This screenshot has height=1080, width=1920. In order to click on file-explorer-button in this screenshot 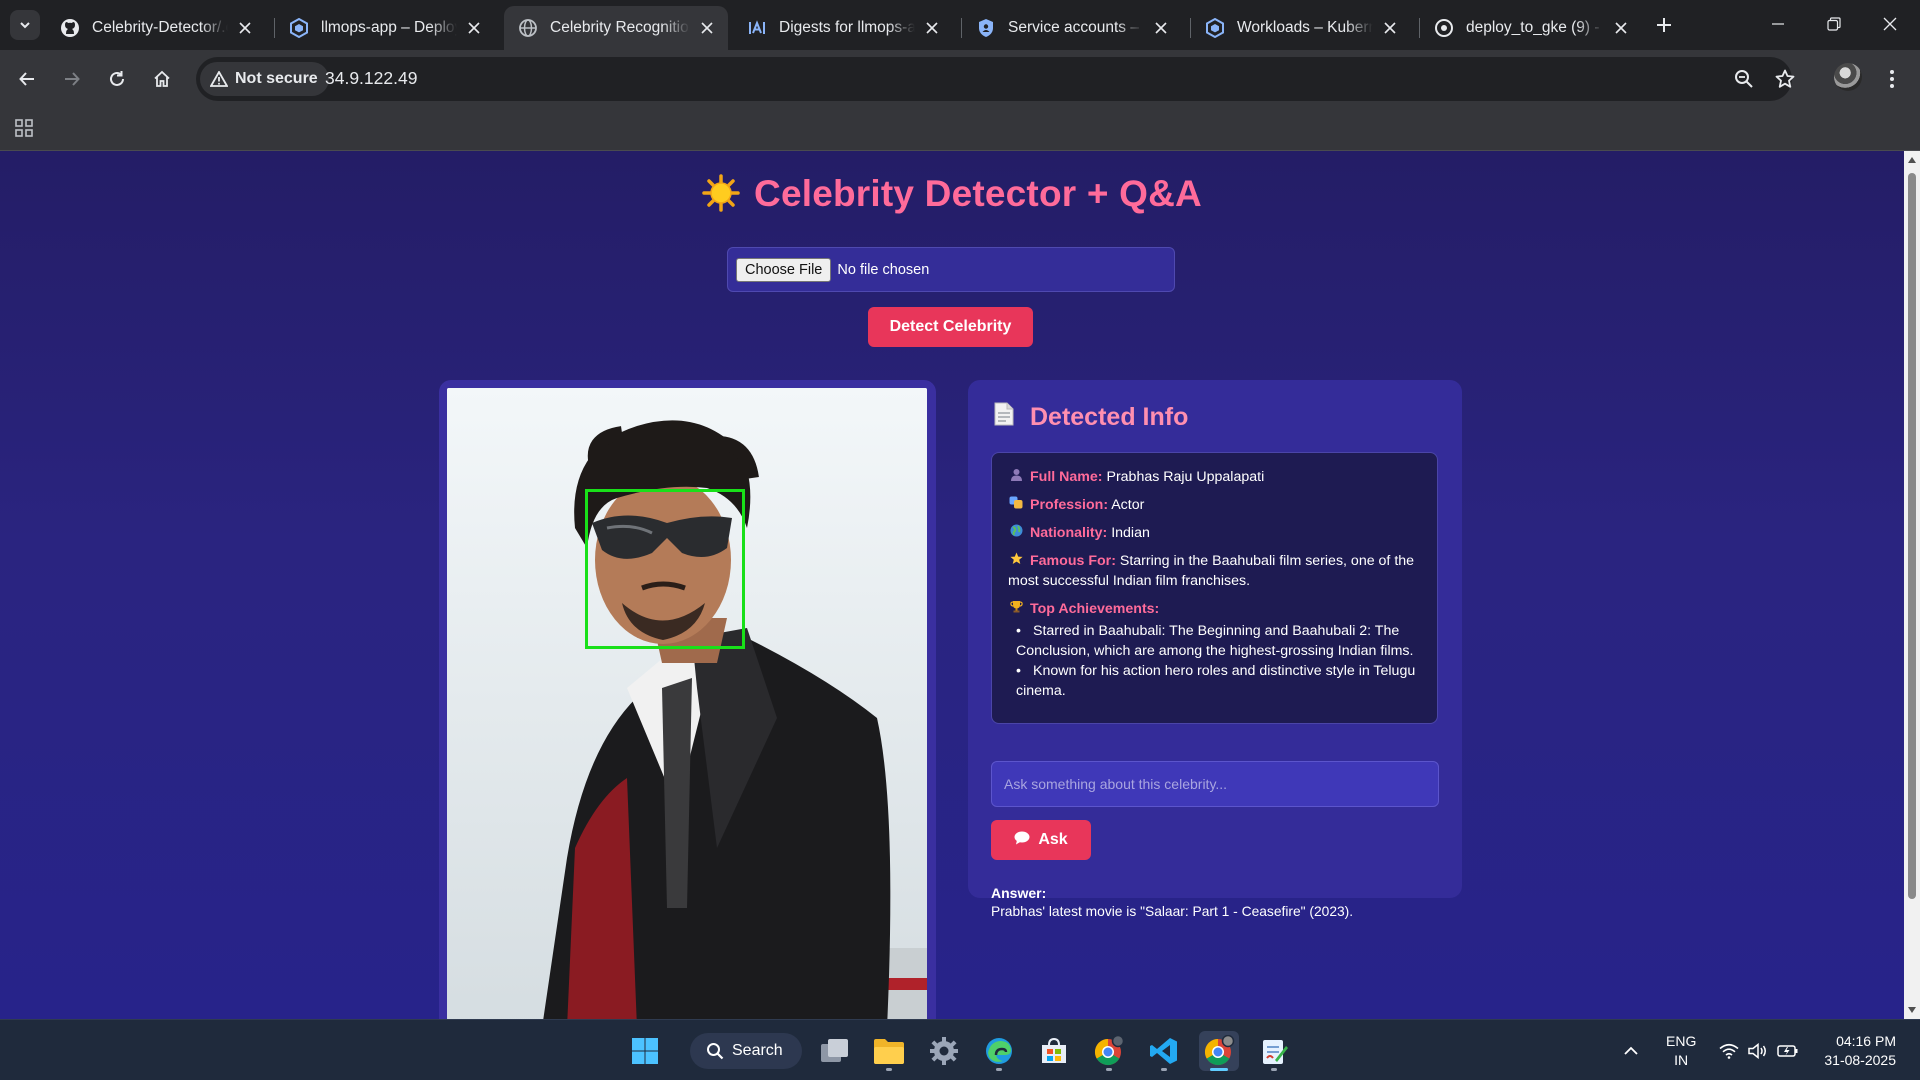, I will do `click(889, 1051)`.